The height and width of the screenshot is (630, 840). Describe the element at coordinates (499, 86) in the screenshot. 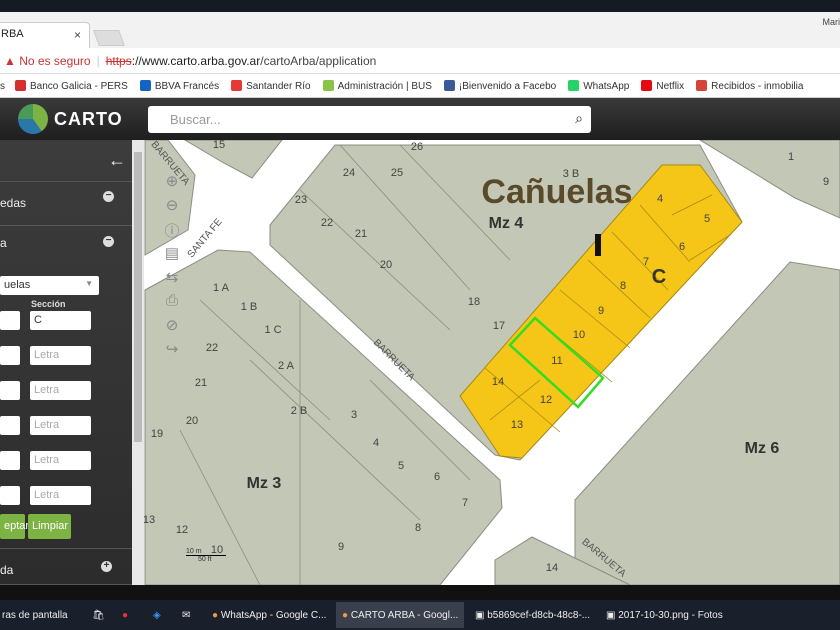

I see `bookmark-item: ¡Bienvenido a Facebo` at that location.